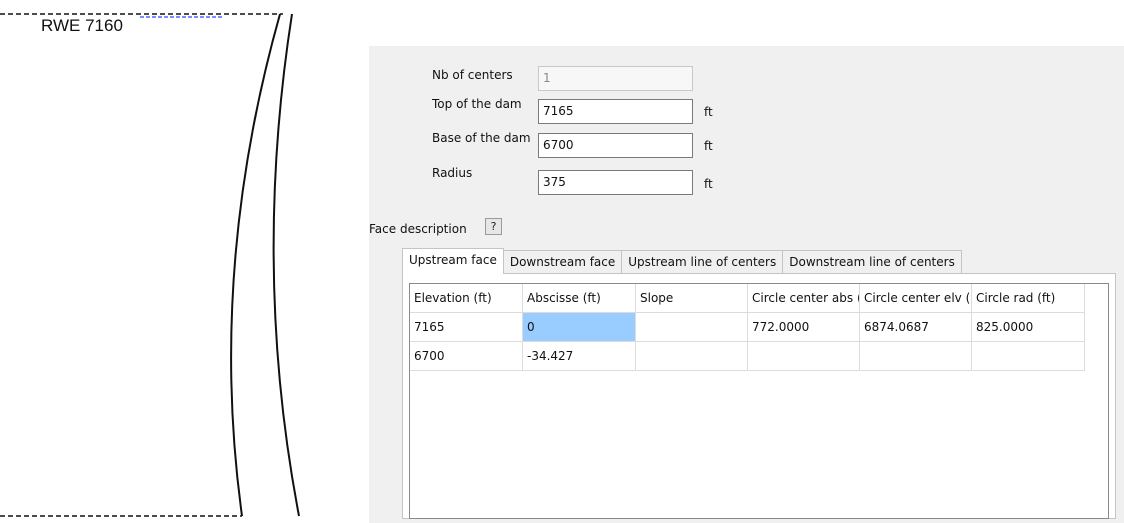 This screenshot has width=1124, height=523. Describe the element at coordinates (453, 261) in the screenshot. I see `tab-upstream-face: Upstream face` at that location.